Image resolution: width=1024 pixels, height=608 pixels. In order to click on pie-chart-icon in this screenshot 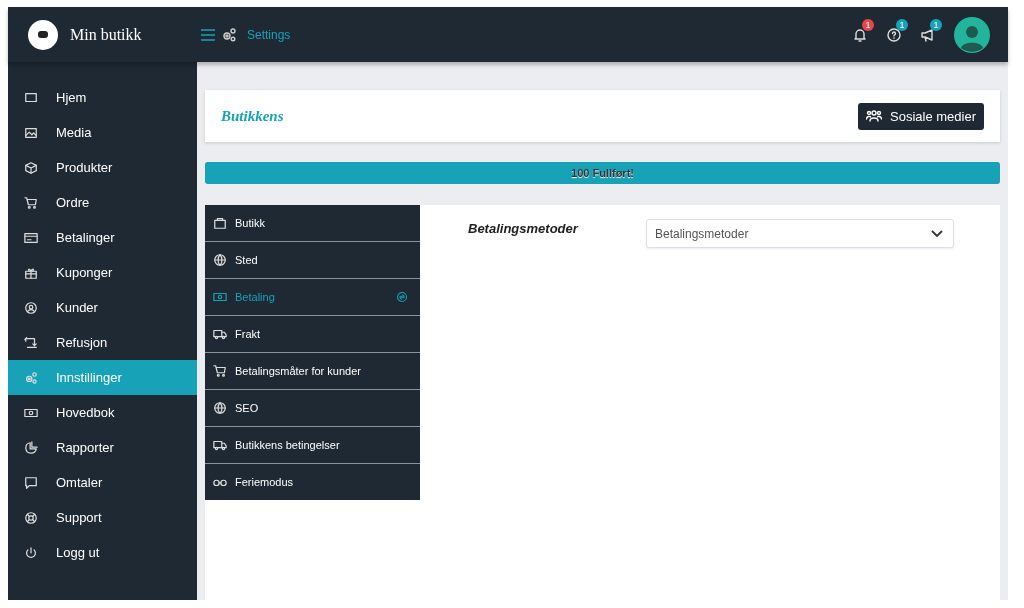, I will do `click(31, 447)`.